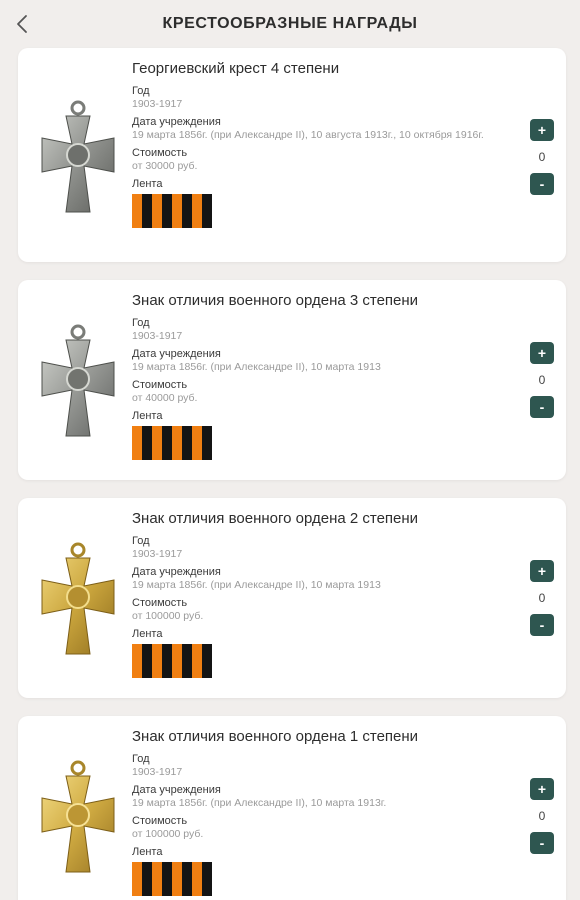 The image size is (580, 900). Describe the element at coordinates (275, 518) in the screenshot. I see `award-title: Знак отличия военного ордена 2 степени` at that location.